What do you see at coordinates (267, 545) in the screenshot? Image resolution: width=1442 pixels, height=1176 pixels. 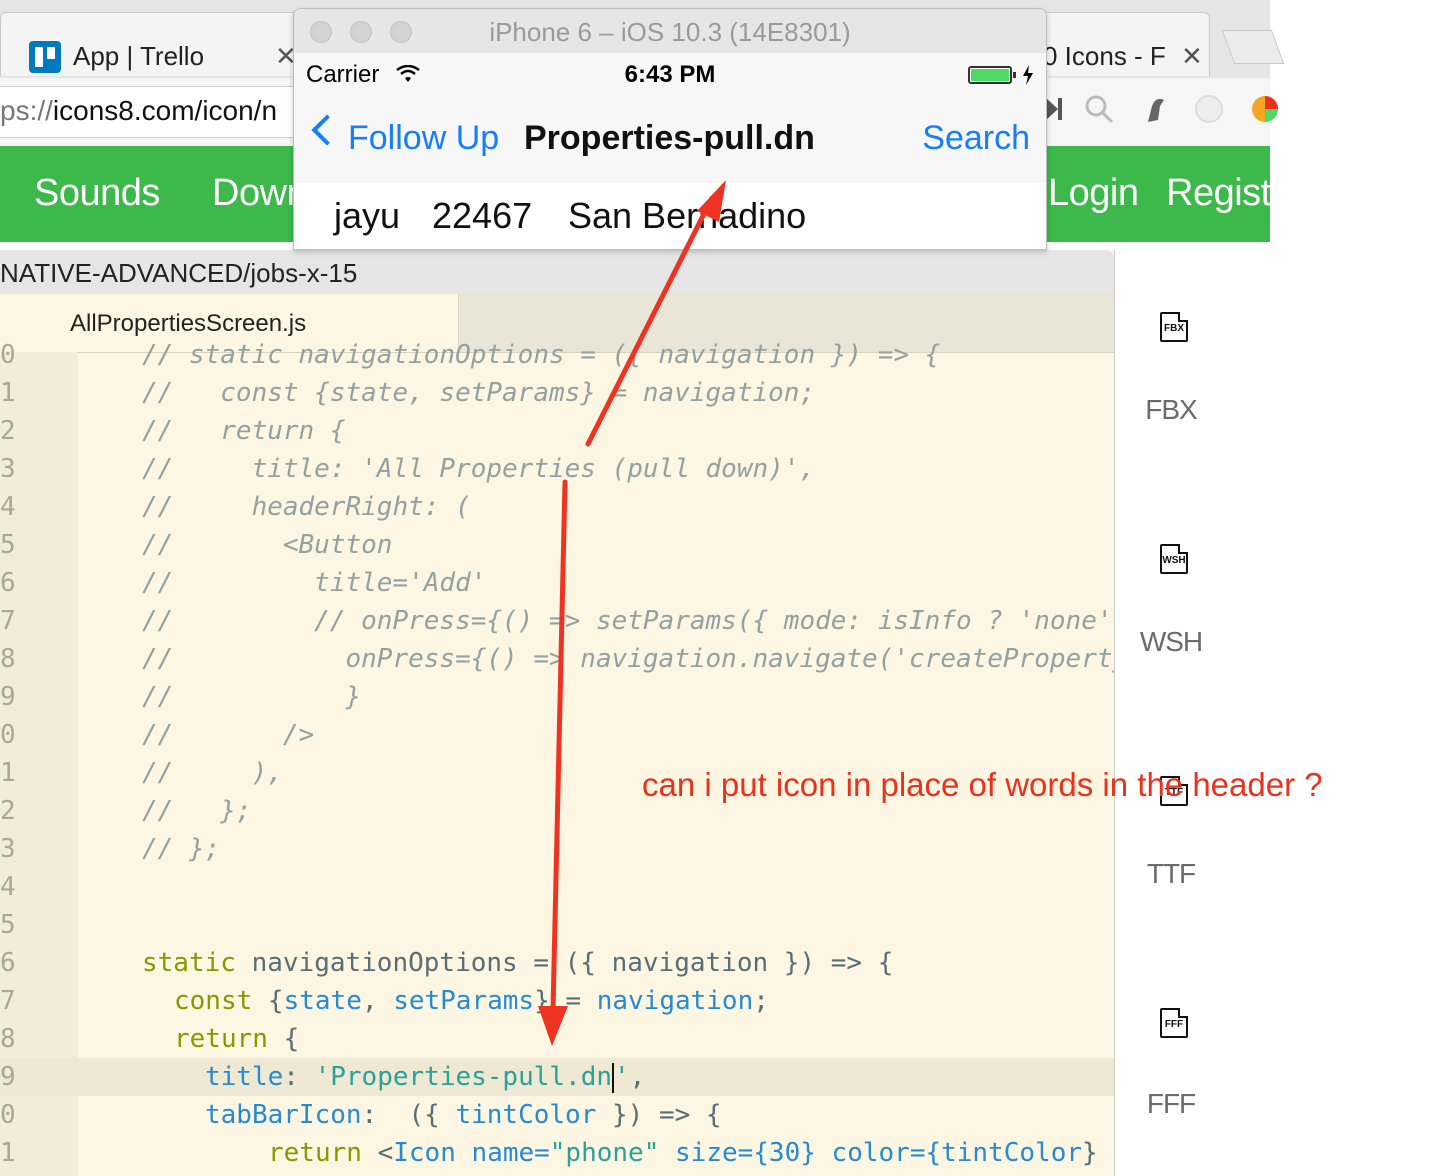 I see `code-text: // <Button` at bounding box center [267, 545].